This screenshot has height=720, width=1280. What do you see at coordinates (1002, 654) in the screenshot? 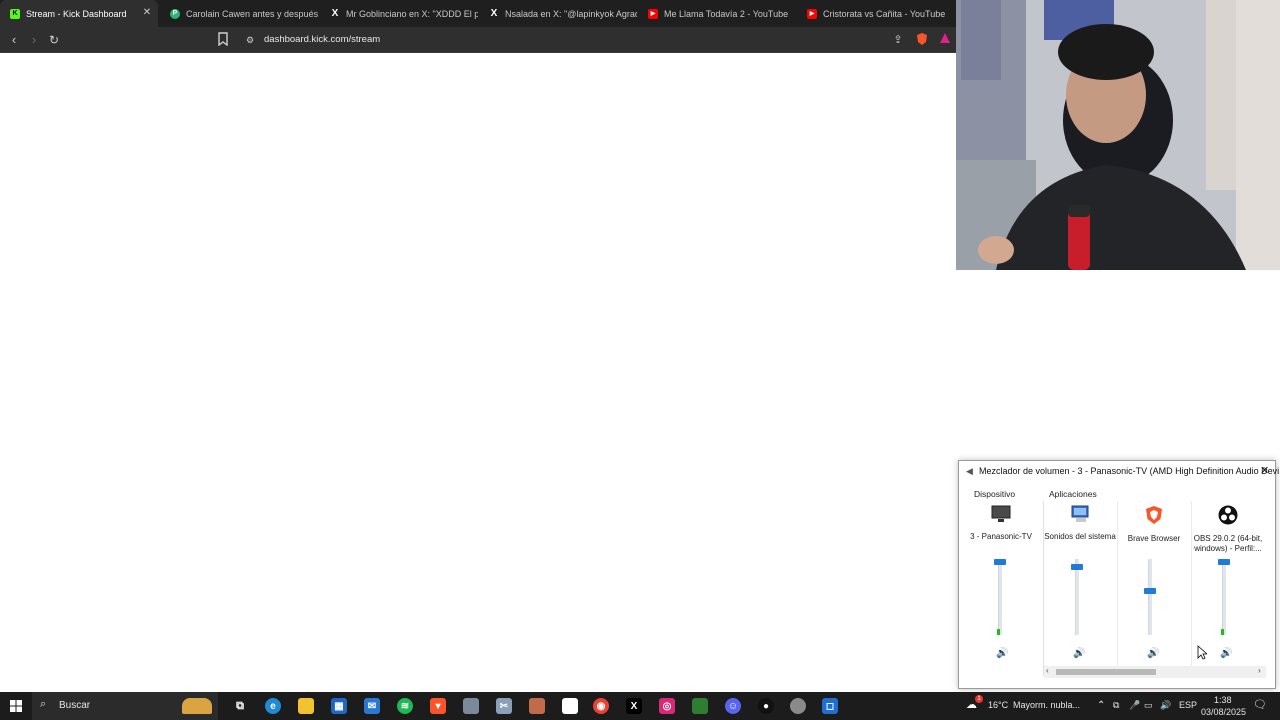
I see `mute-button-device: 🔊` at bounding box center [1002, 654].